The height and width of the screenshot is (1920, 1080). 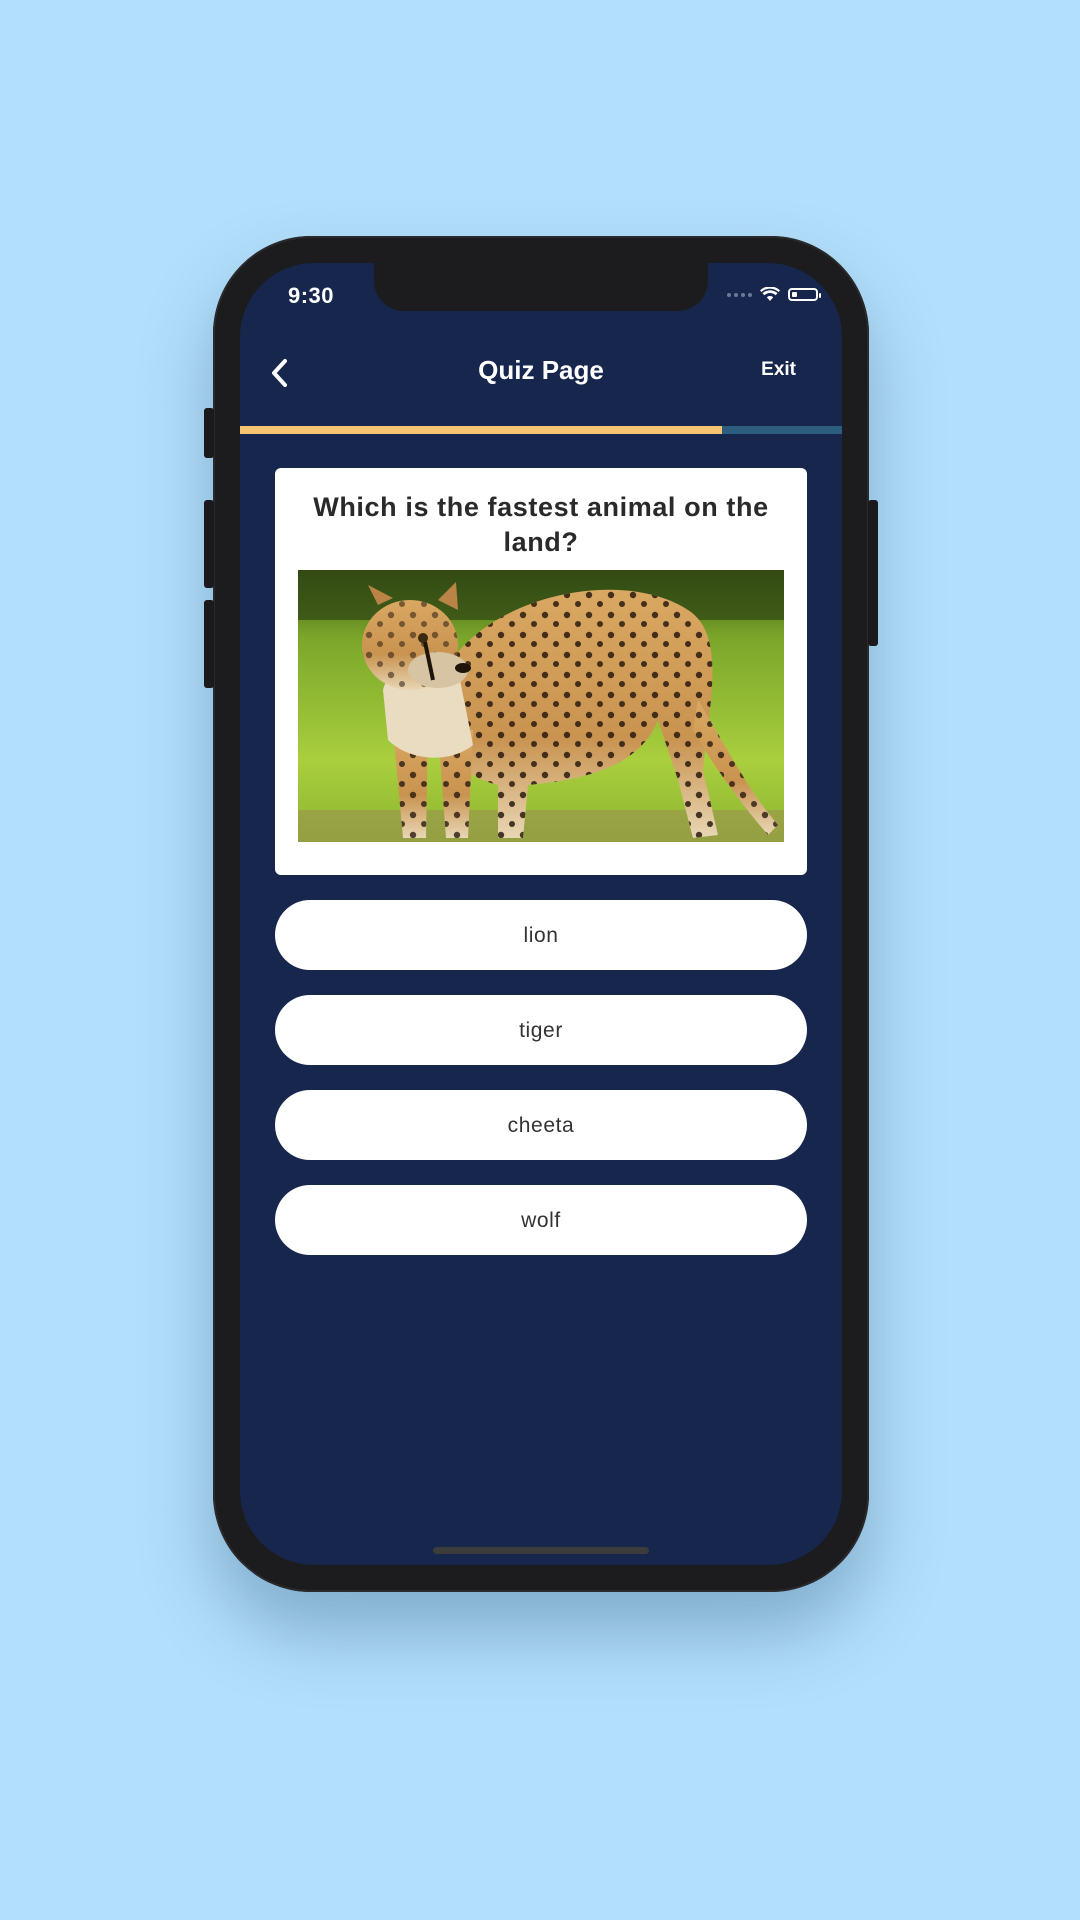 I want to click on cheetah-image, so click(x=541, y=706).